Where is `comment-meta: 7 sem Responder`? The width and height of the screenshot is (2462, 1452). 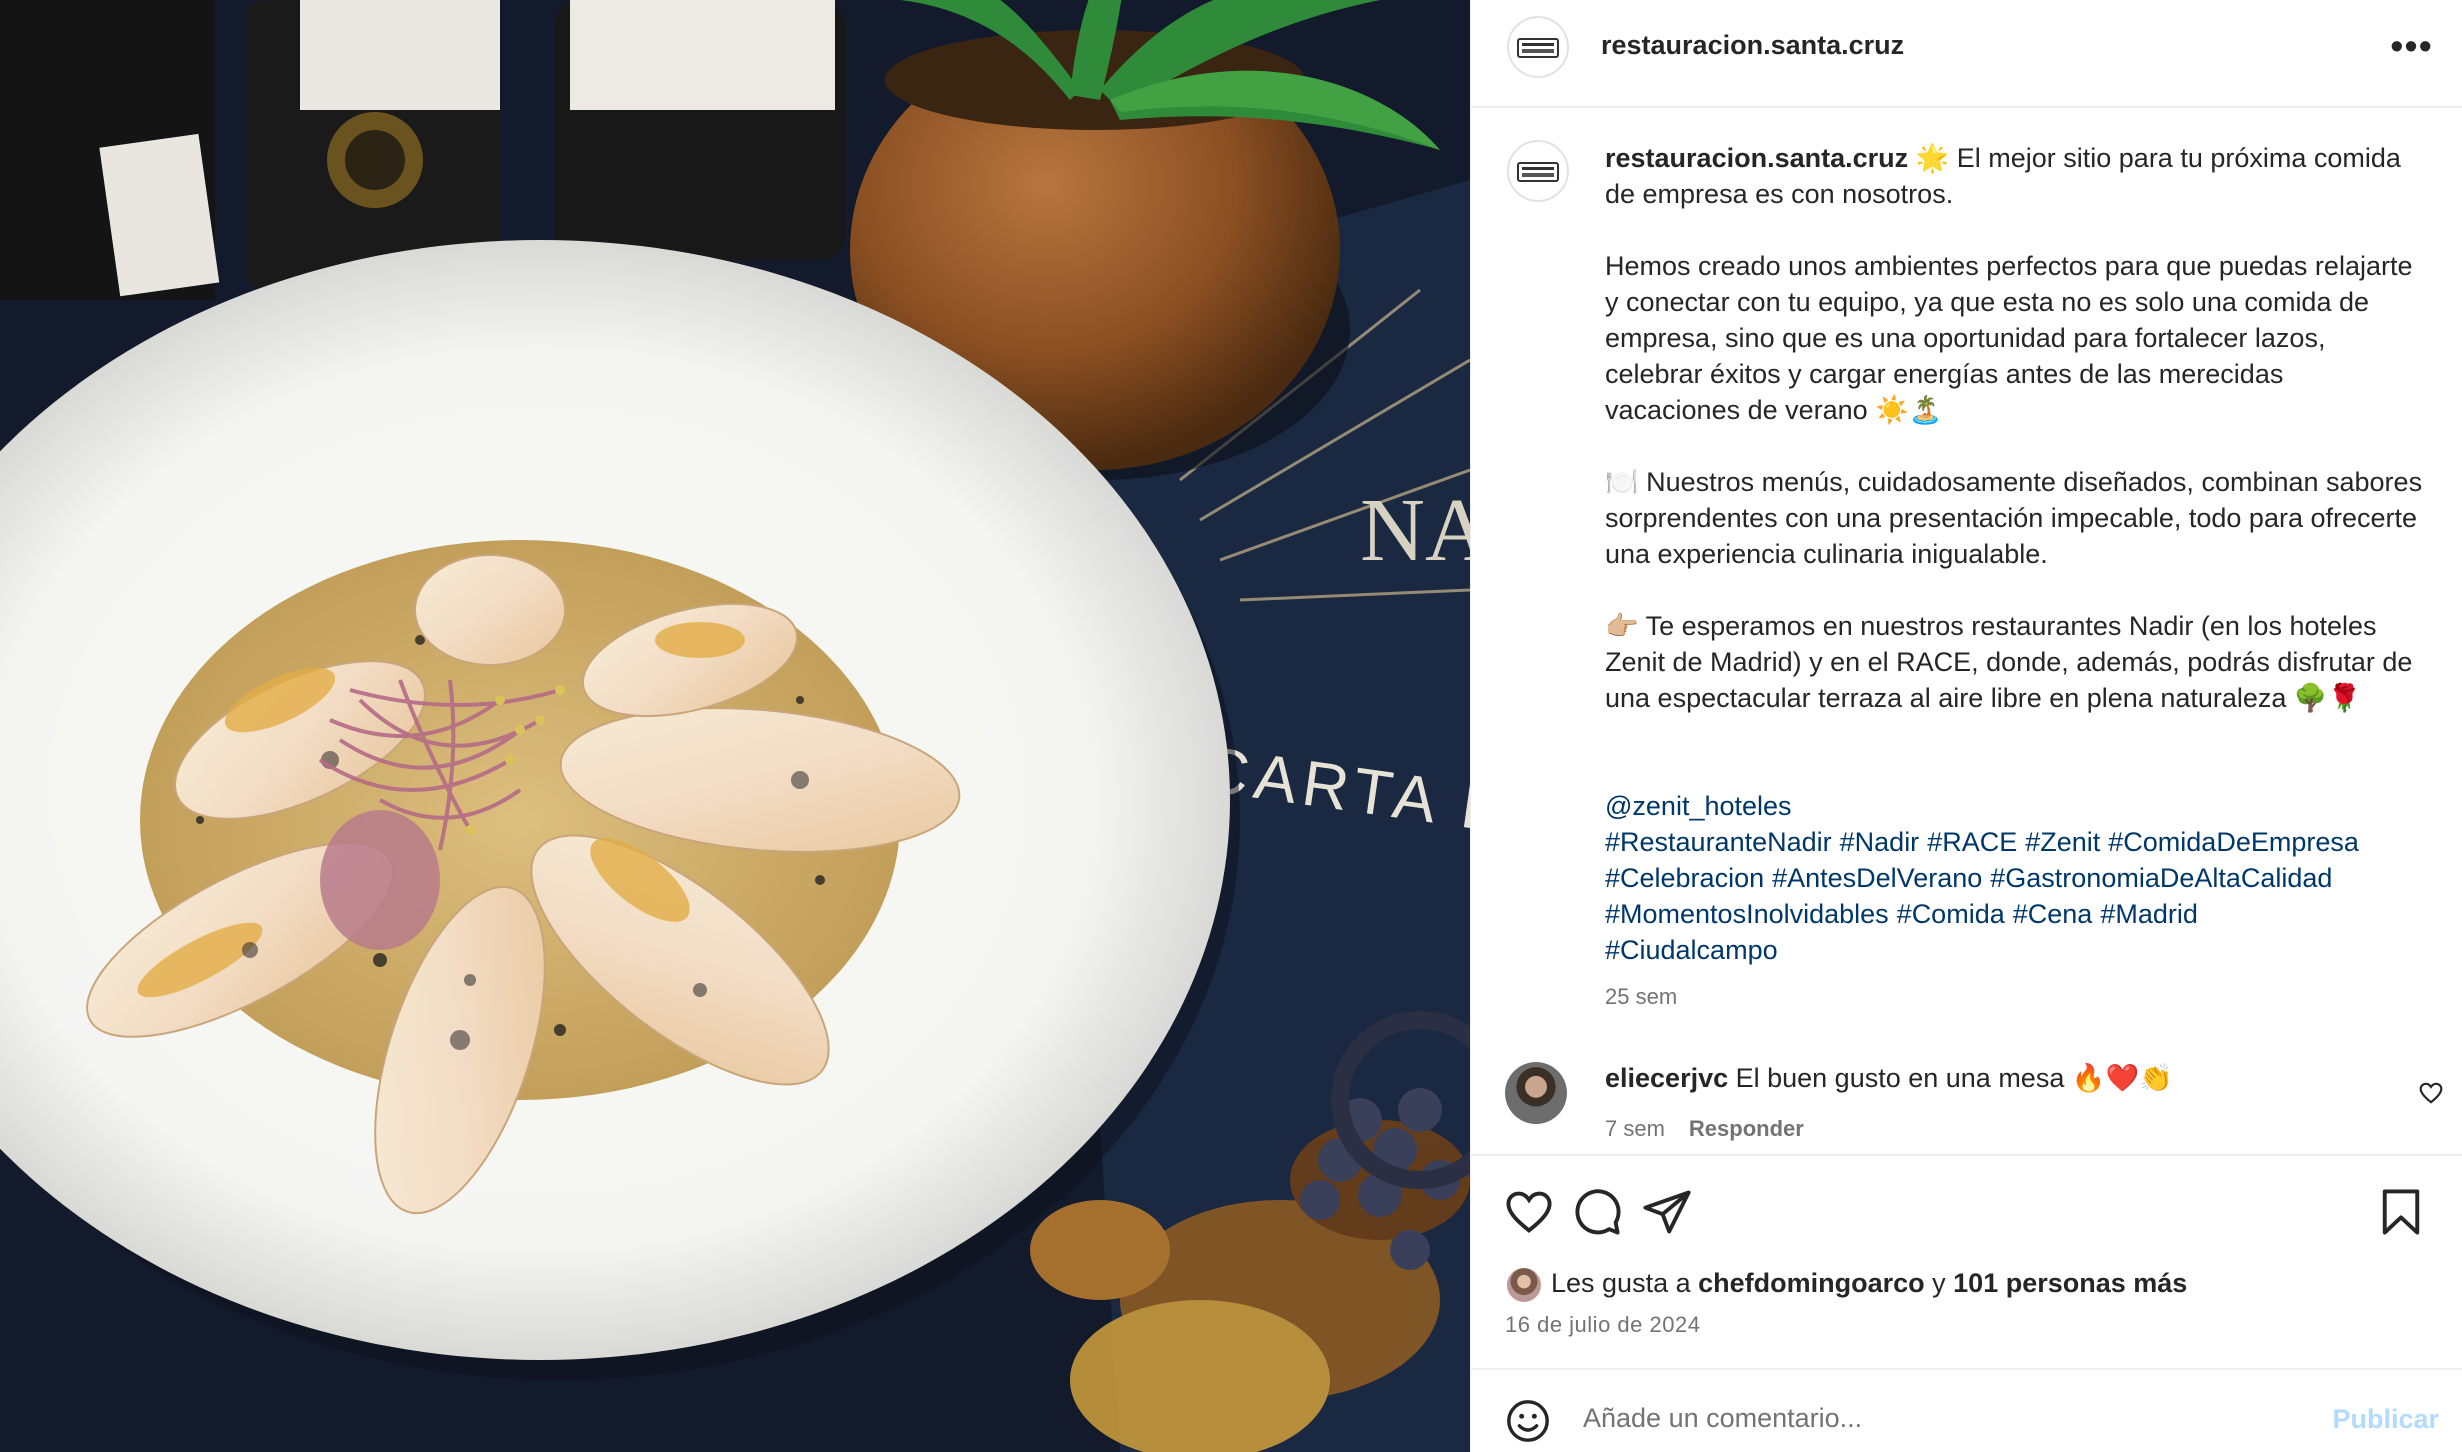
comment-meta: 7 sem Responder is located at coordinates (1704, 1129).